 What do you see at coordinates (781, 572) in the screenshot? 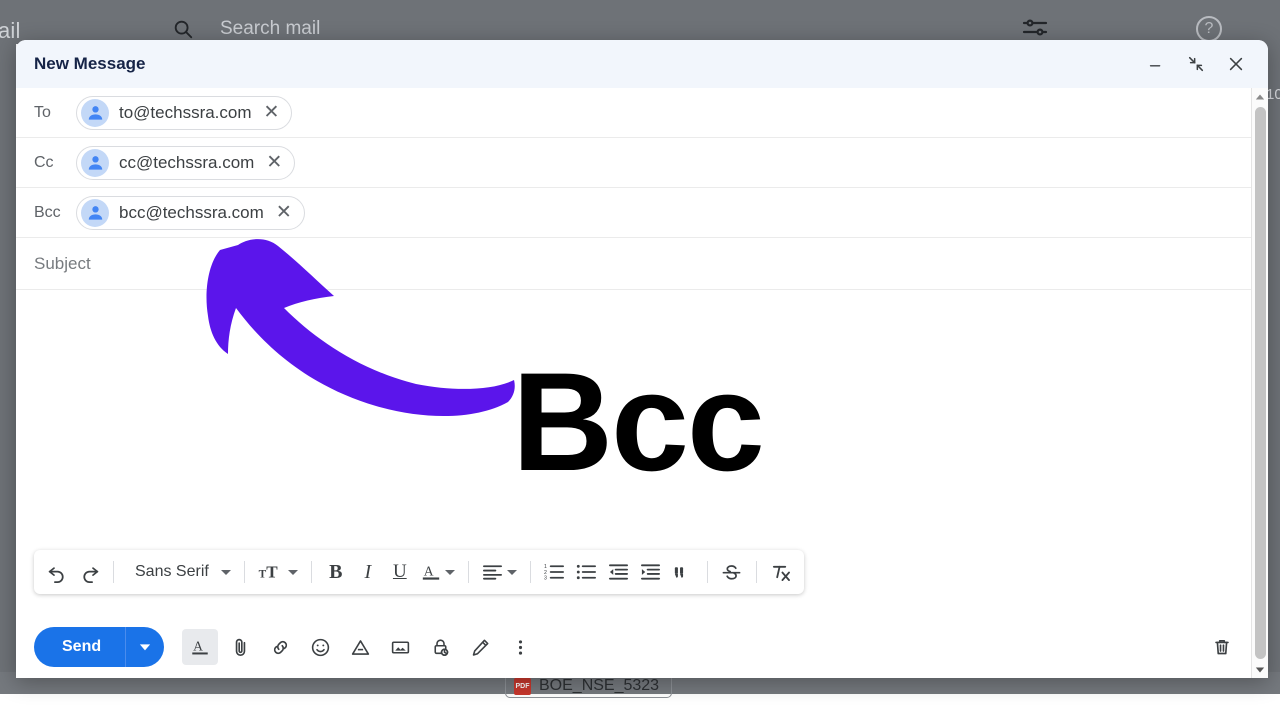
I see `remove-formatting-icon` at bounding box center [781, 572].